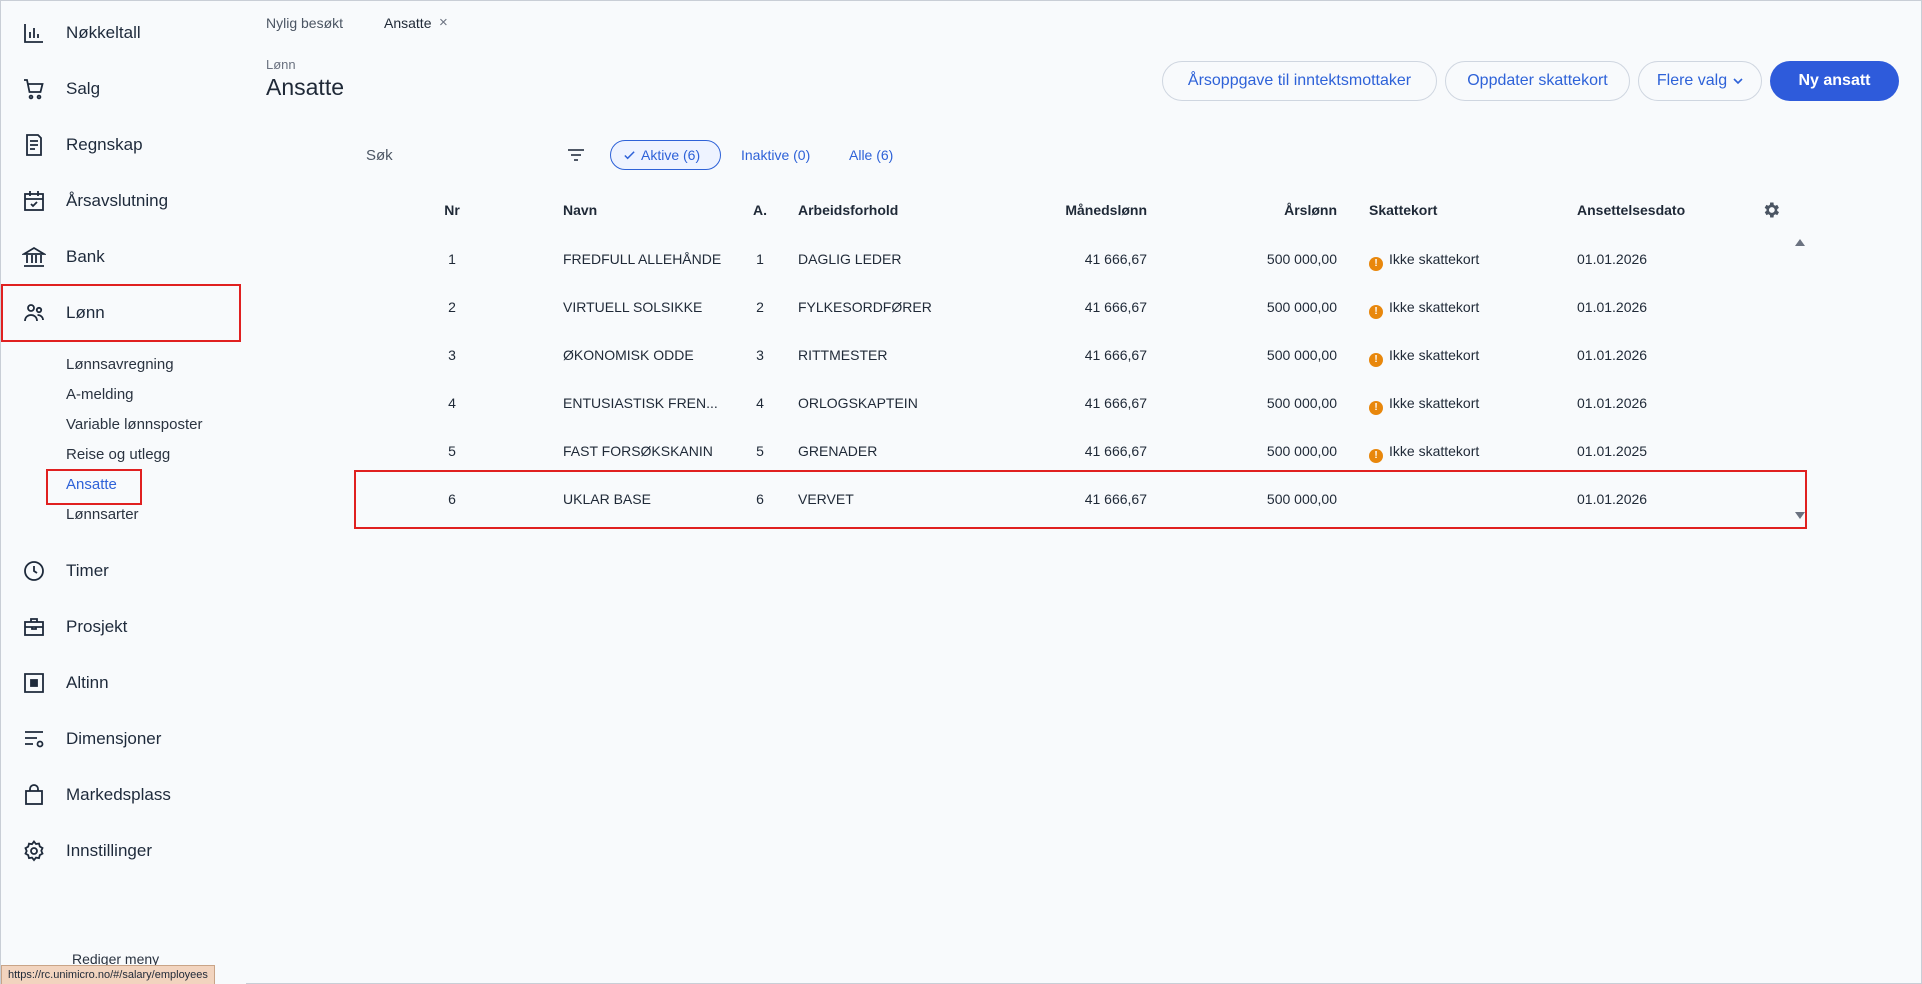  I want to click on more-options-button: Flere valg, so click(1700, 81).